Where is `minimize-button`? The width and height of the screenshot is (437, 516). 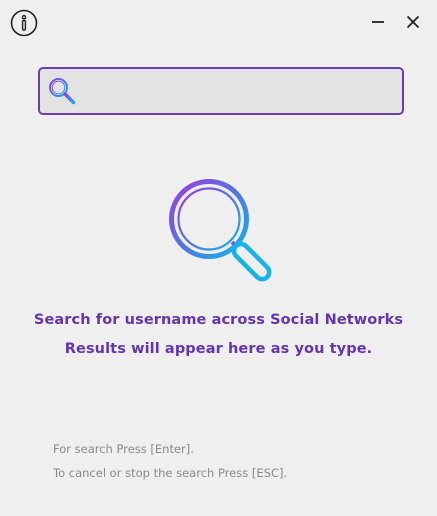
minimize-button is located at coordinates (378, 22).